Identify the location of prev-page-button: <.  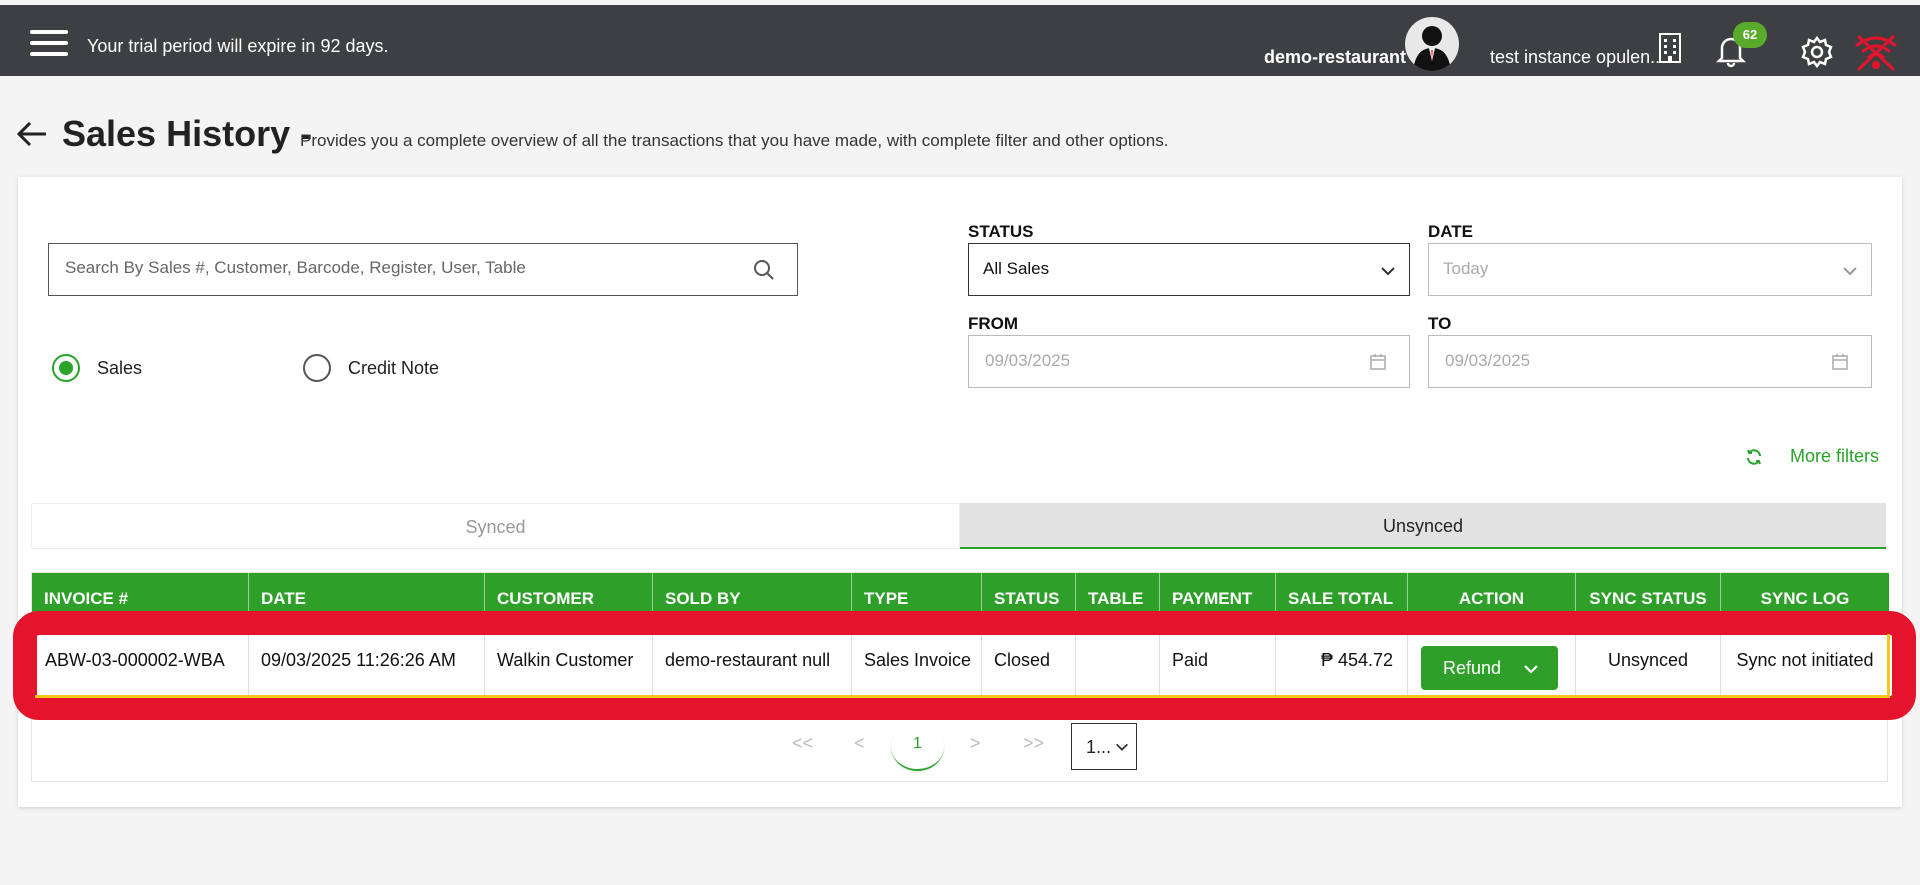
(859, 743).